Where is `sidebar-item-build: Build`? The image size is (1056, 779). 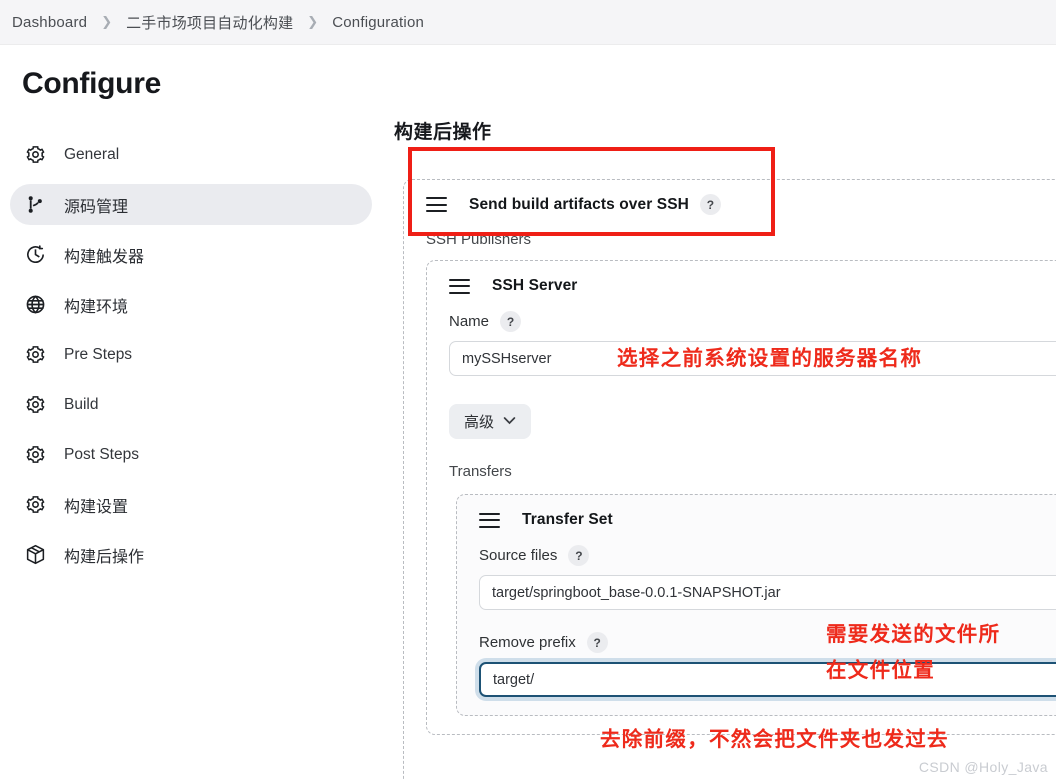 sidebar-item-build: Build is located at coordinates (191, 404).